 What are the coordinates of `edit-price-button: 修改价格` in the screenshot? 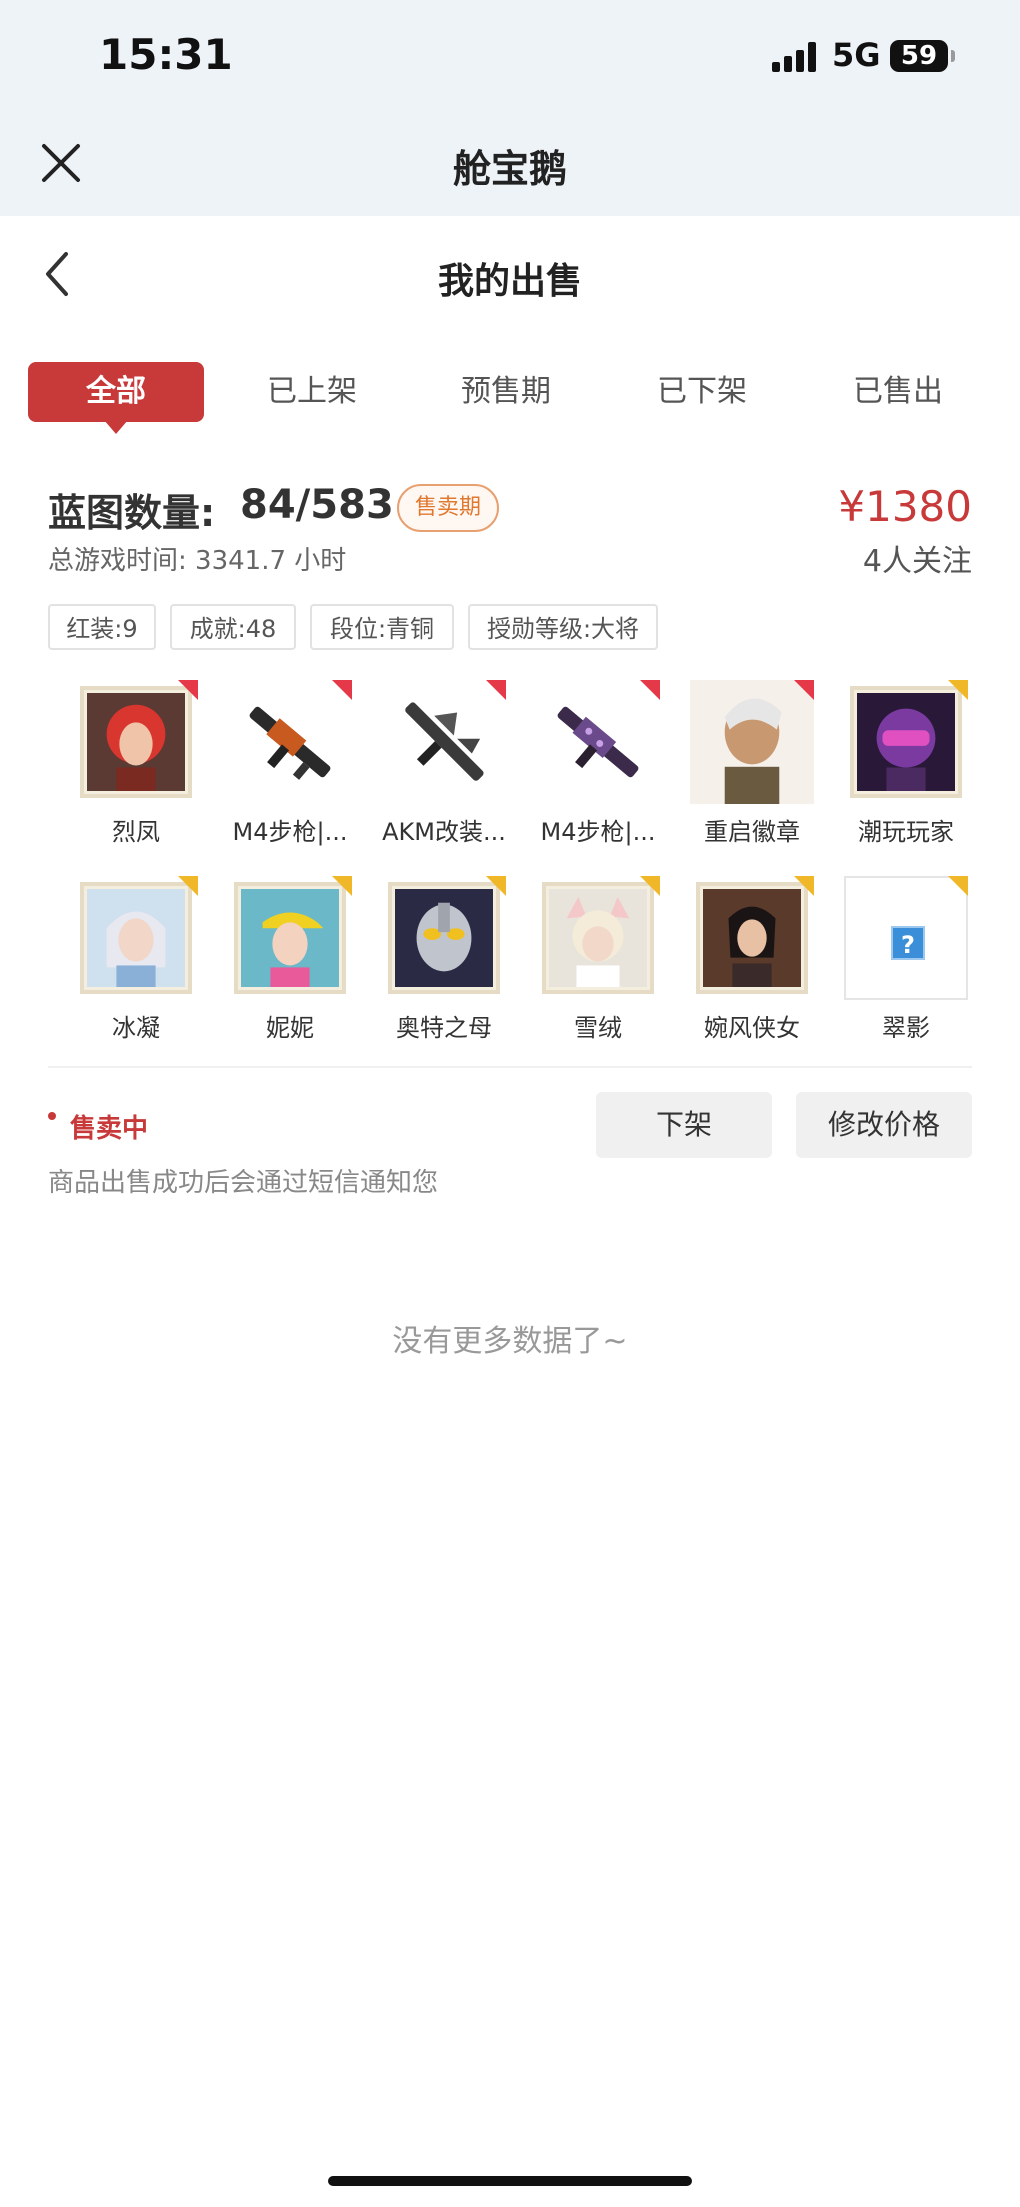 It's located at (884, 1125).